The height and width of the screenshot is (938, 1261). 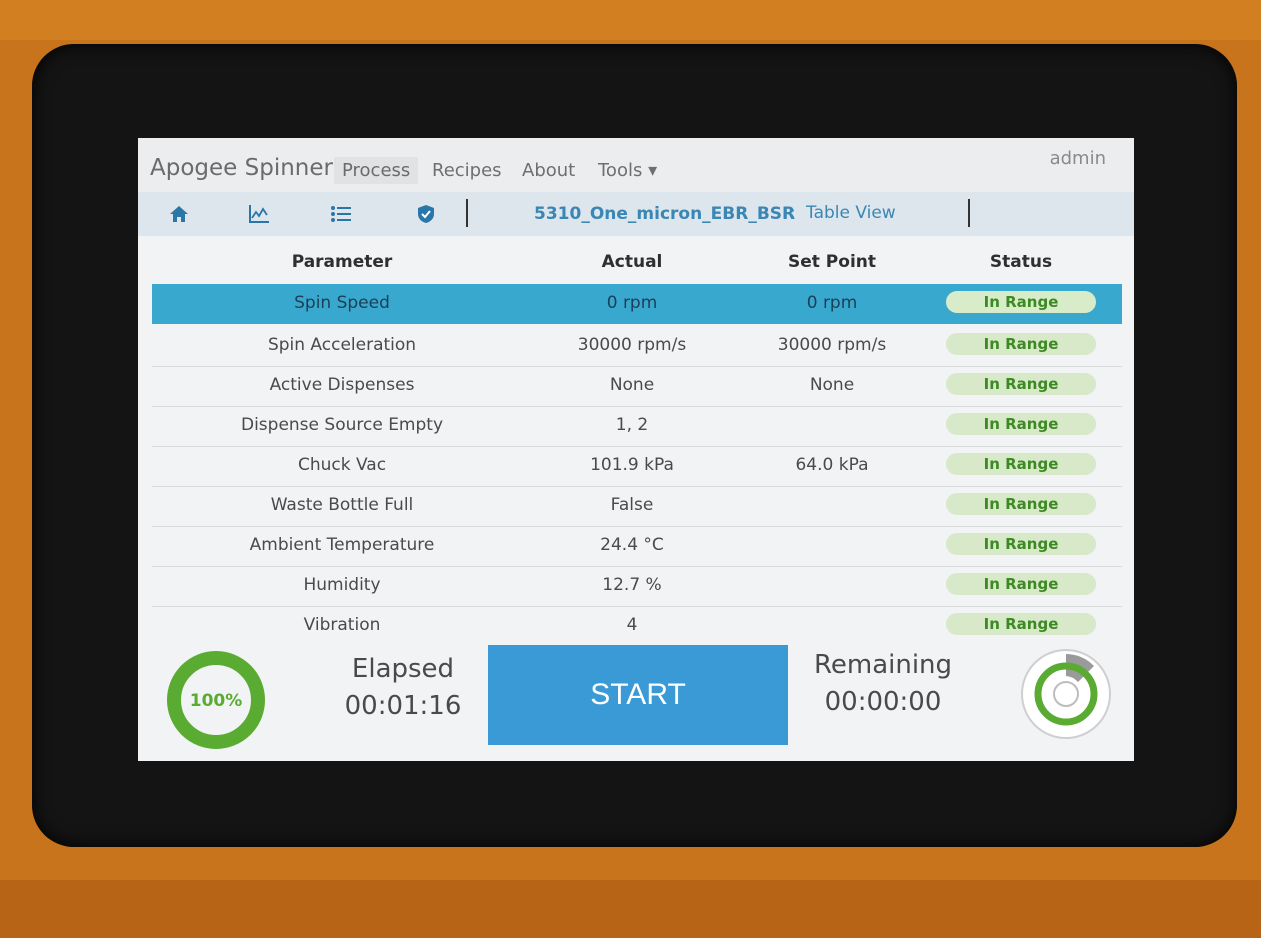 What do you see at coordinates (1078, 158) in the screenshot?
I see `user-name: admin` at bounding box center [1078, 158].